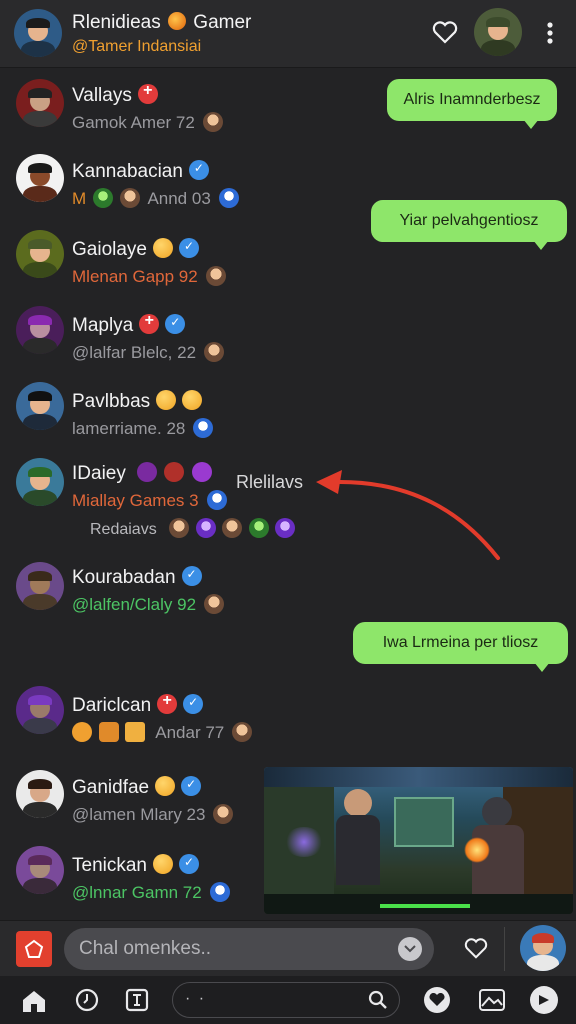  I want to click on text-box-icon, so click(137, 1000).